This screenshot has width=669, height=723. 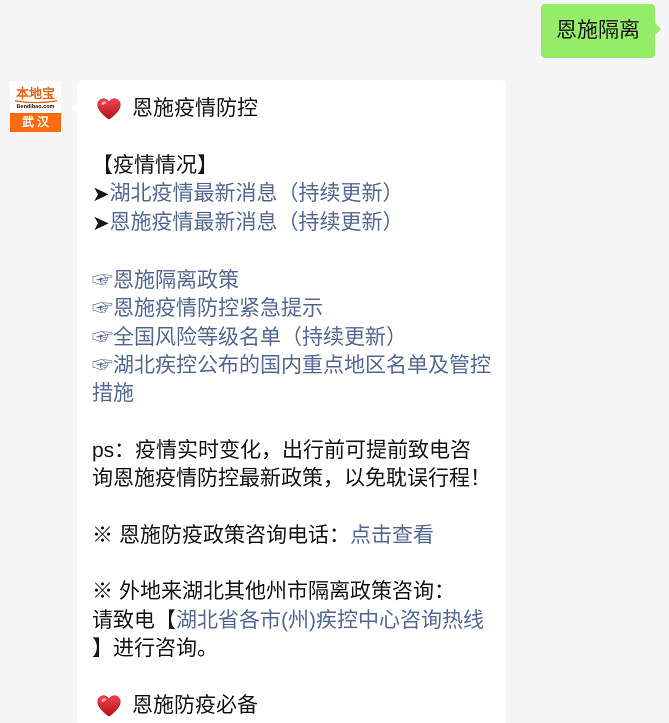 I want to click on text-link: 恩施疫情最新消息（持续更新）, so click(x=257, y=223).